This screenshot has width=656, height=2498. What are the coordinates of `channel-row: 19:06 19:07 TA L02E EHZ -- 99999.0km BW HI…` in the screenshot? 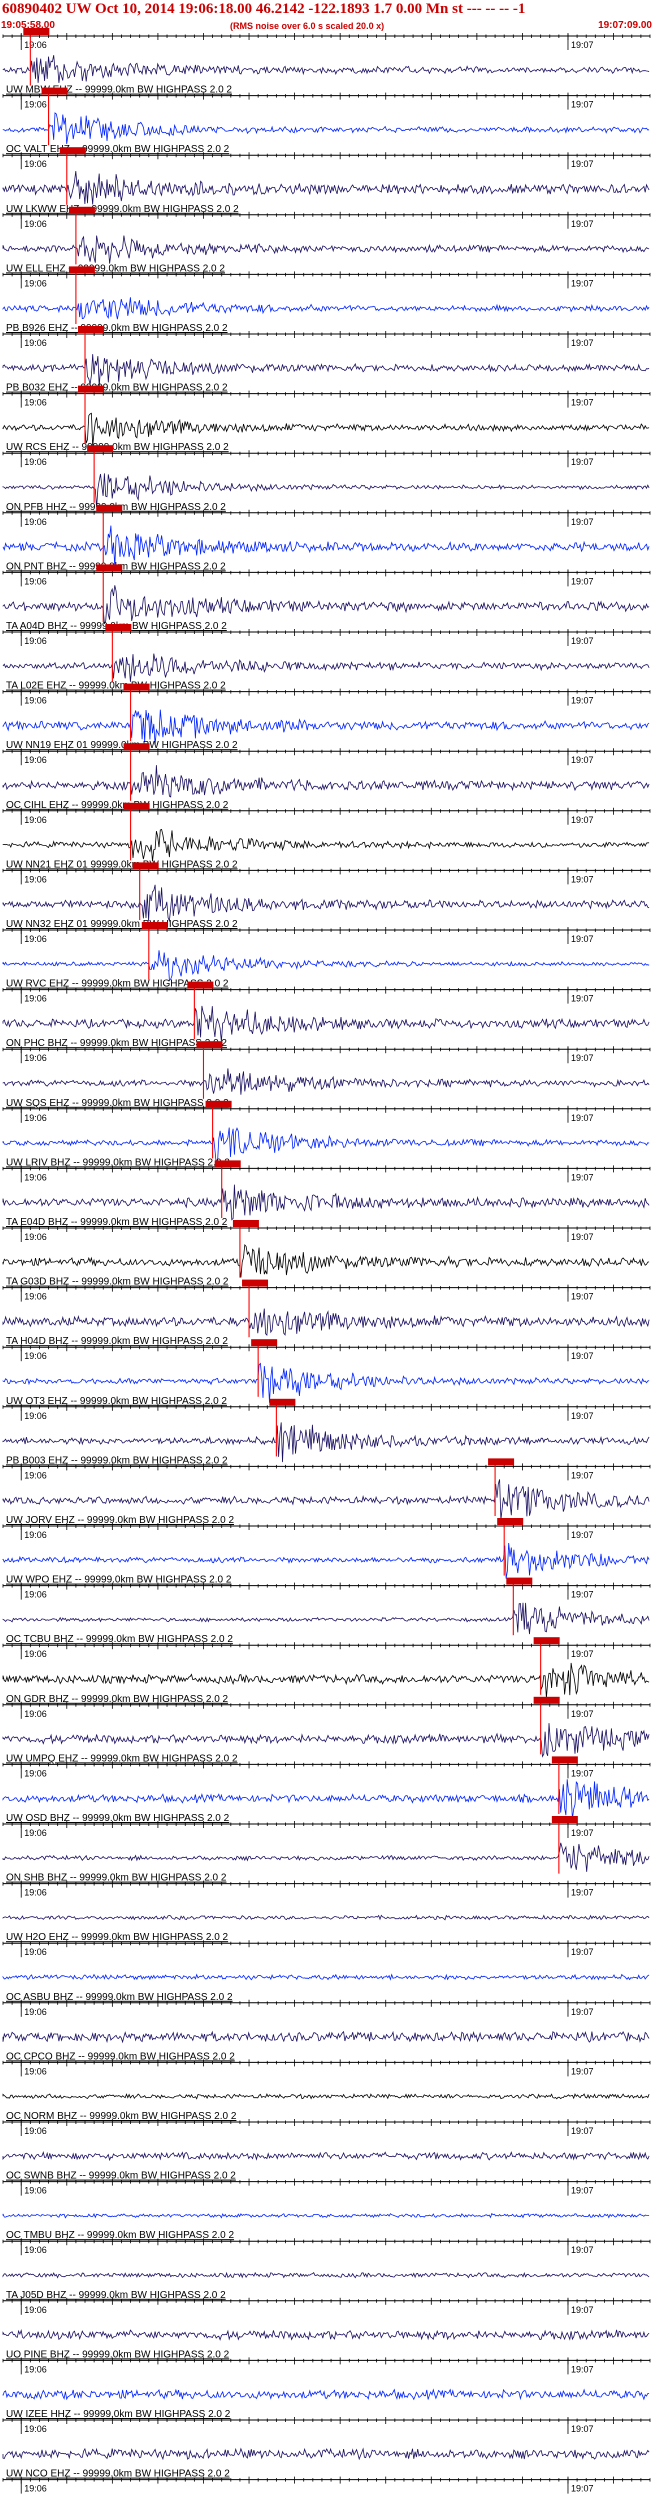 It's located at (326, 658).